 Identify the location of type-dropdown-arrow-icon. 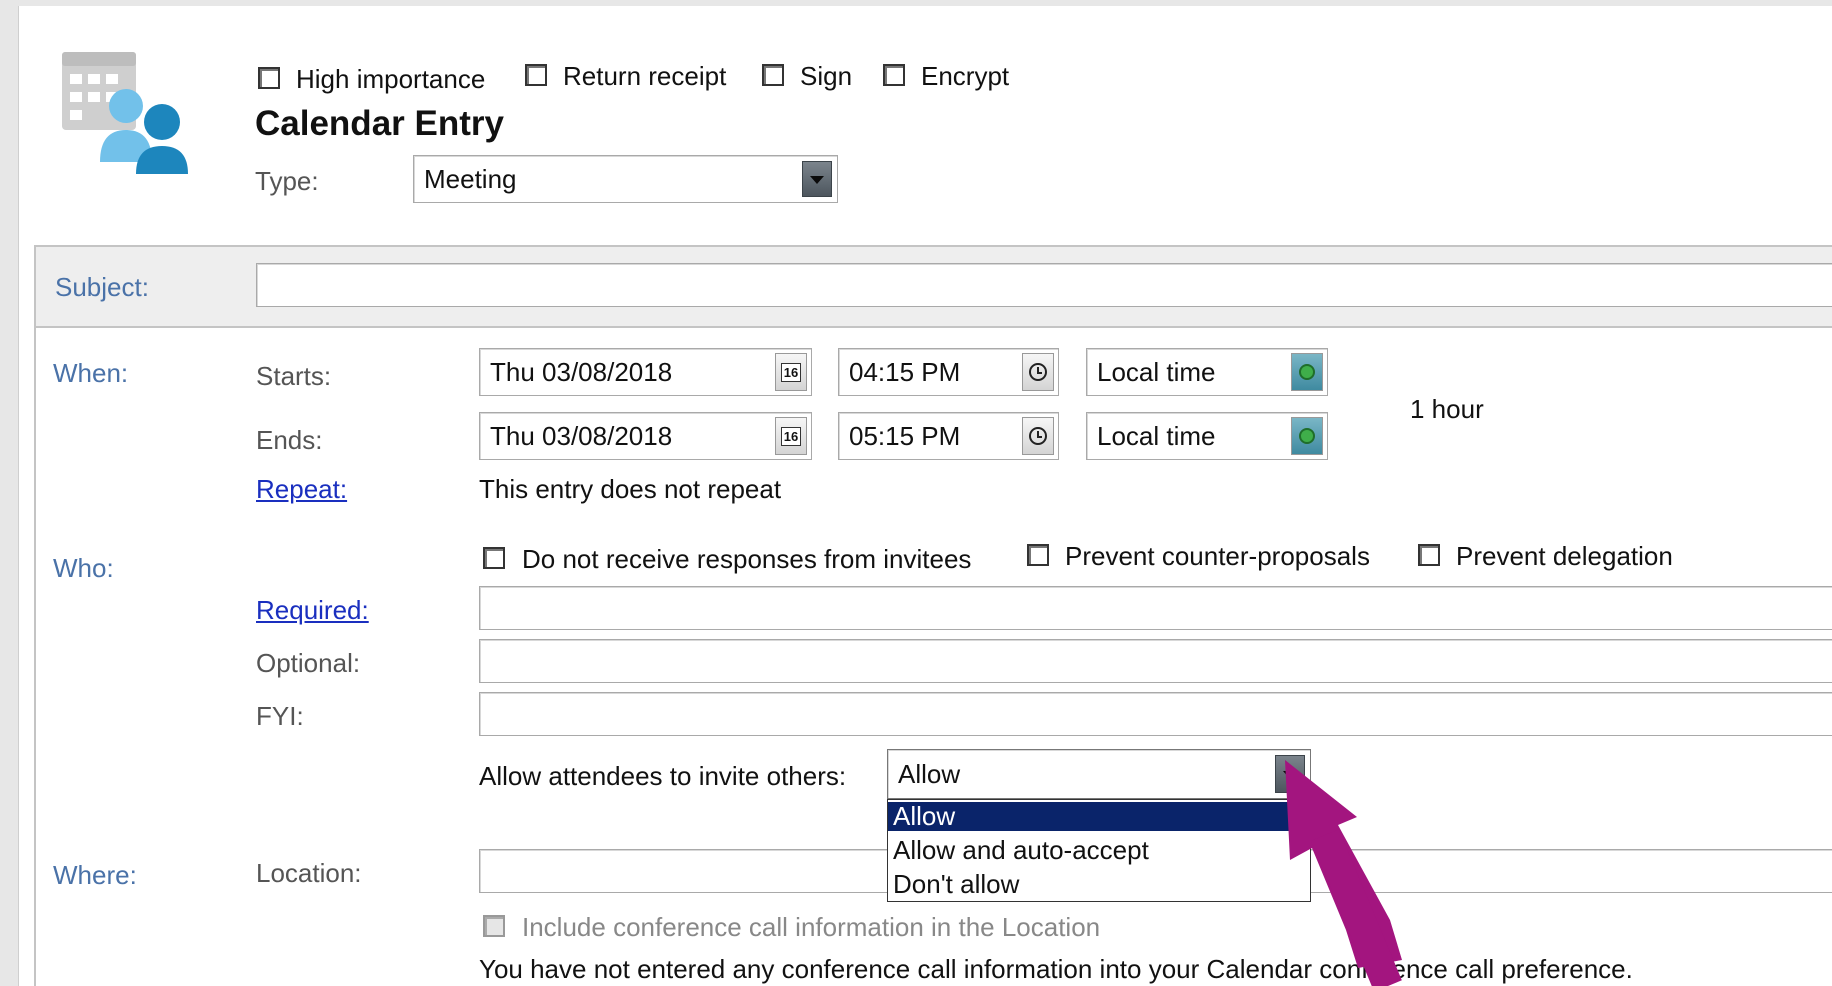
(817, 179).